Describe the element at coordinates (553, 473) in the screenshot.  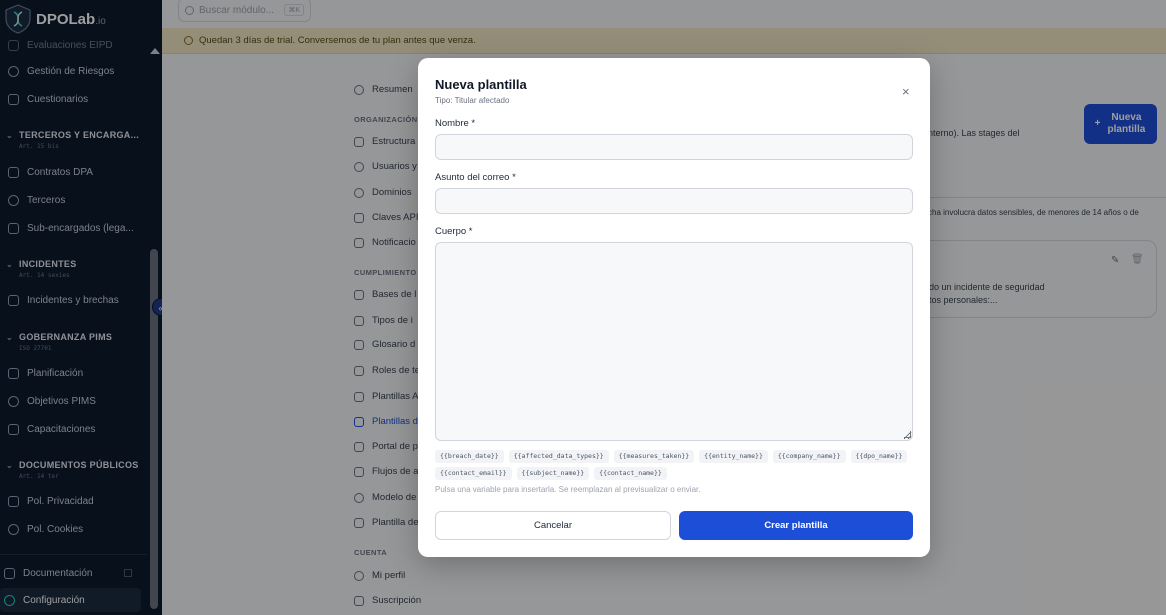
I see `variable-chip: {{subject_name}}` at that location.